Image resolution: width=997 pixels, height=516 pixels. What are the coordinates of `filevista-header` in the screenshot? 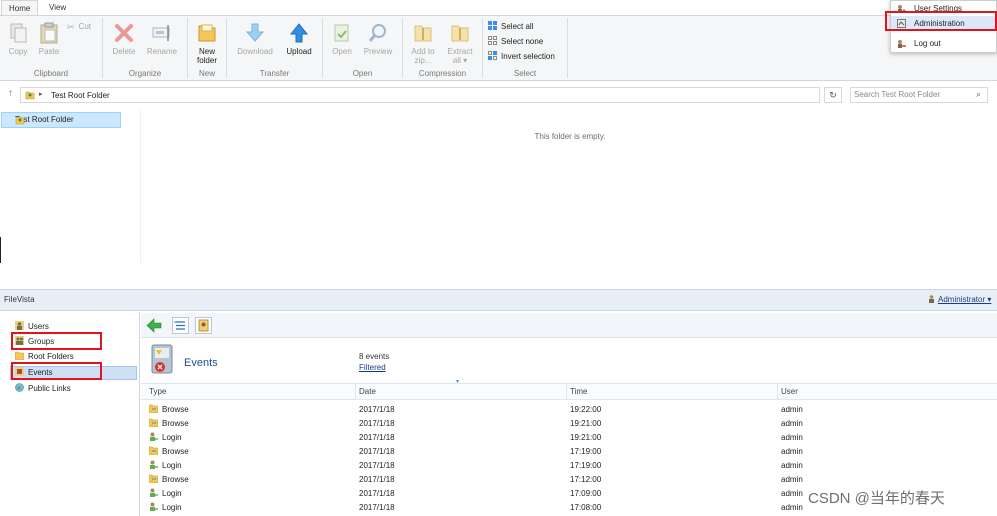 It's located at (498, 300).